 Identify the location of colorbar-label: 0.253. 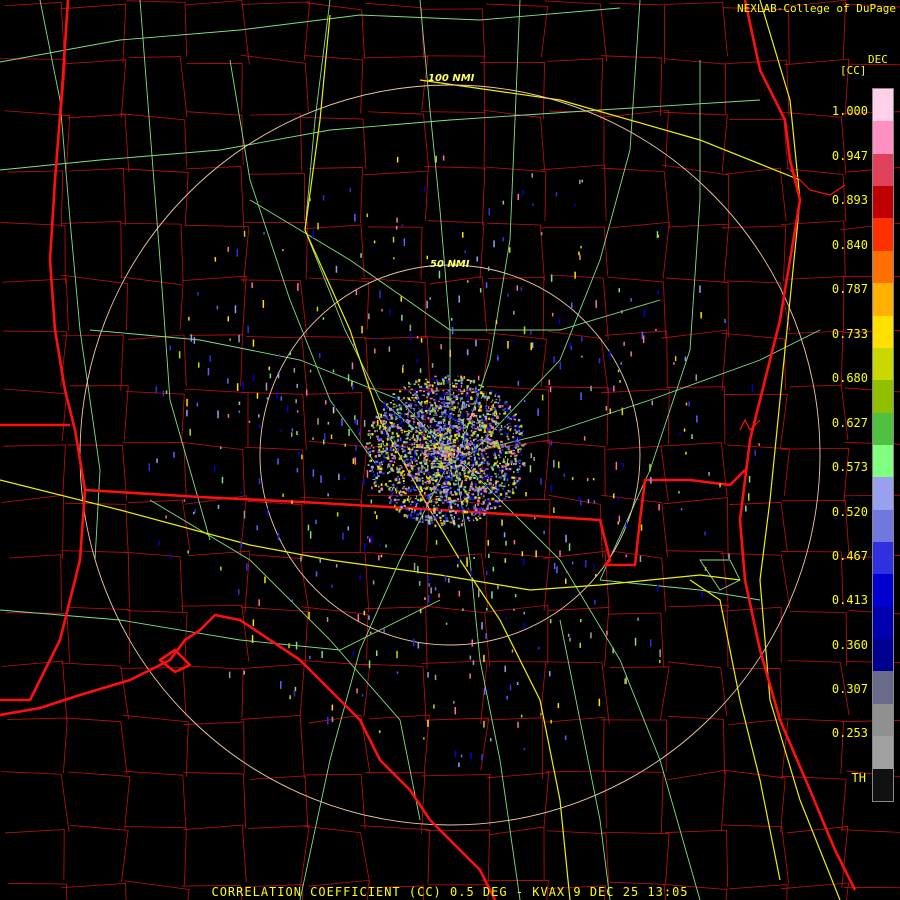
(849, 733).